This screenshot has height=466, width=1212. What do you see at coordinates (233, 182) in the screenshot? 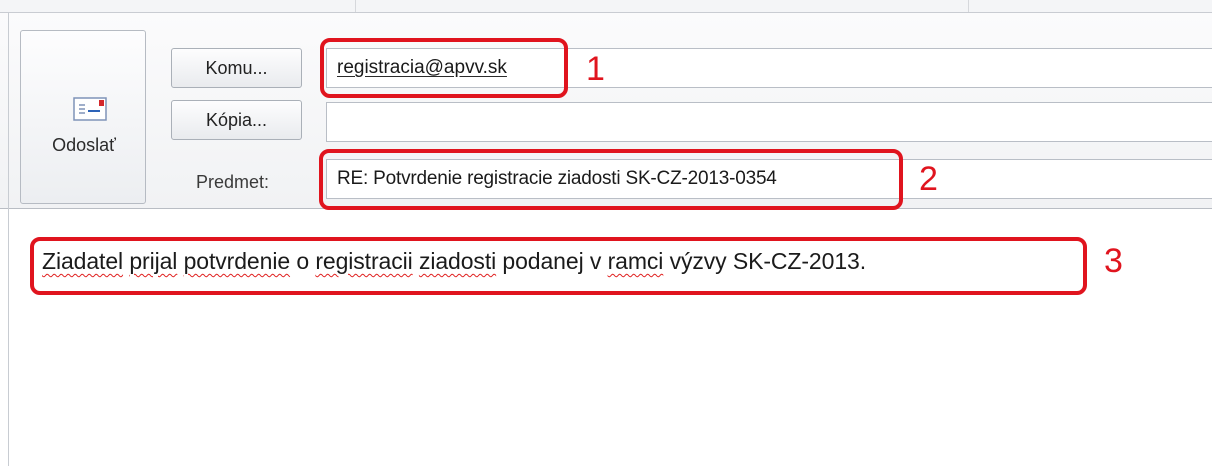
I see `subject-label: Predmet:` at bounding box center [233, 182].